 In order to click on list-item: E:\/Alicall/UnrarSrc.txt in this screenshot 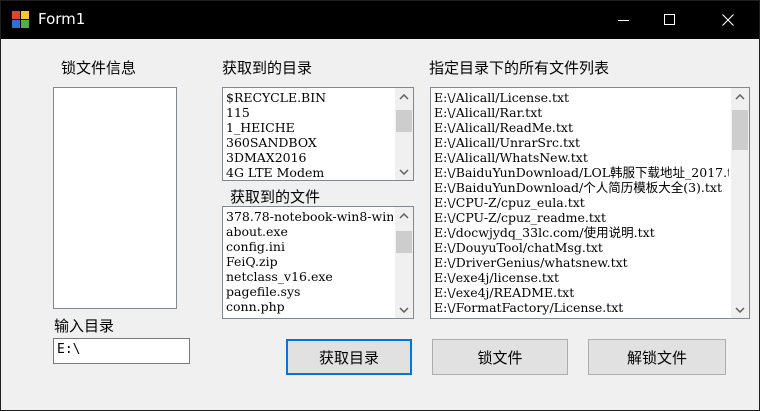, I will do `click(581, 142)`.